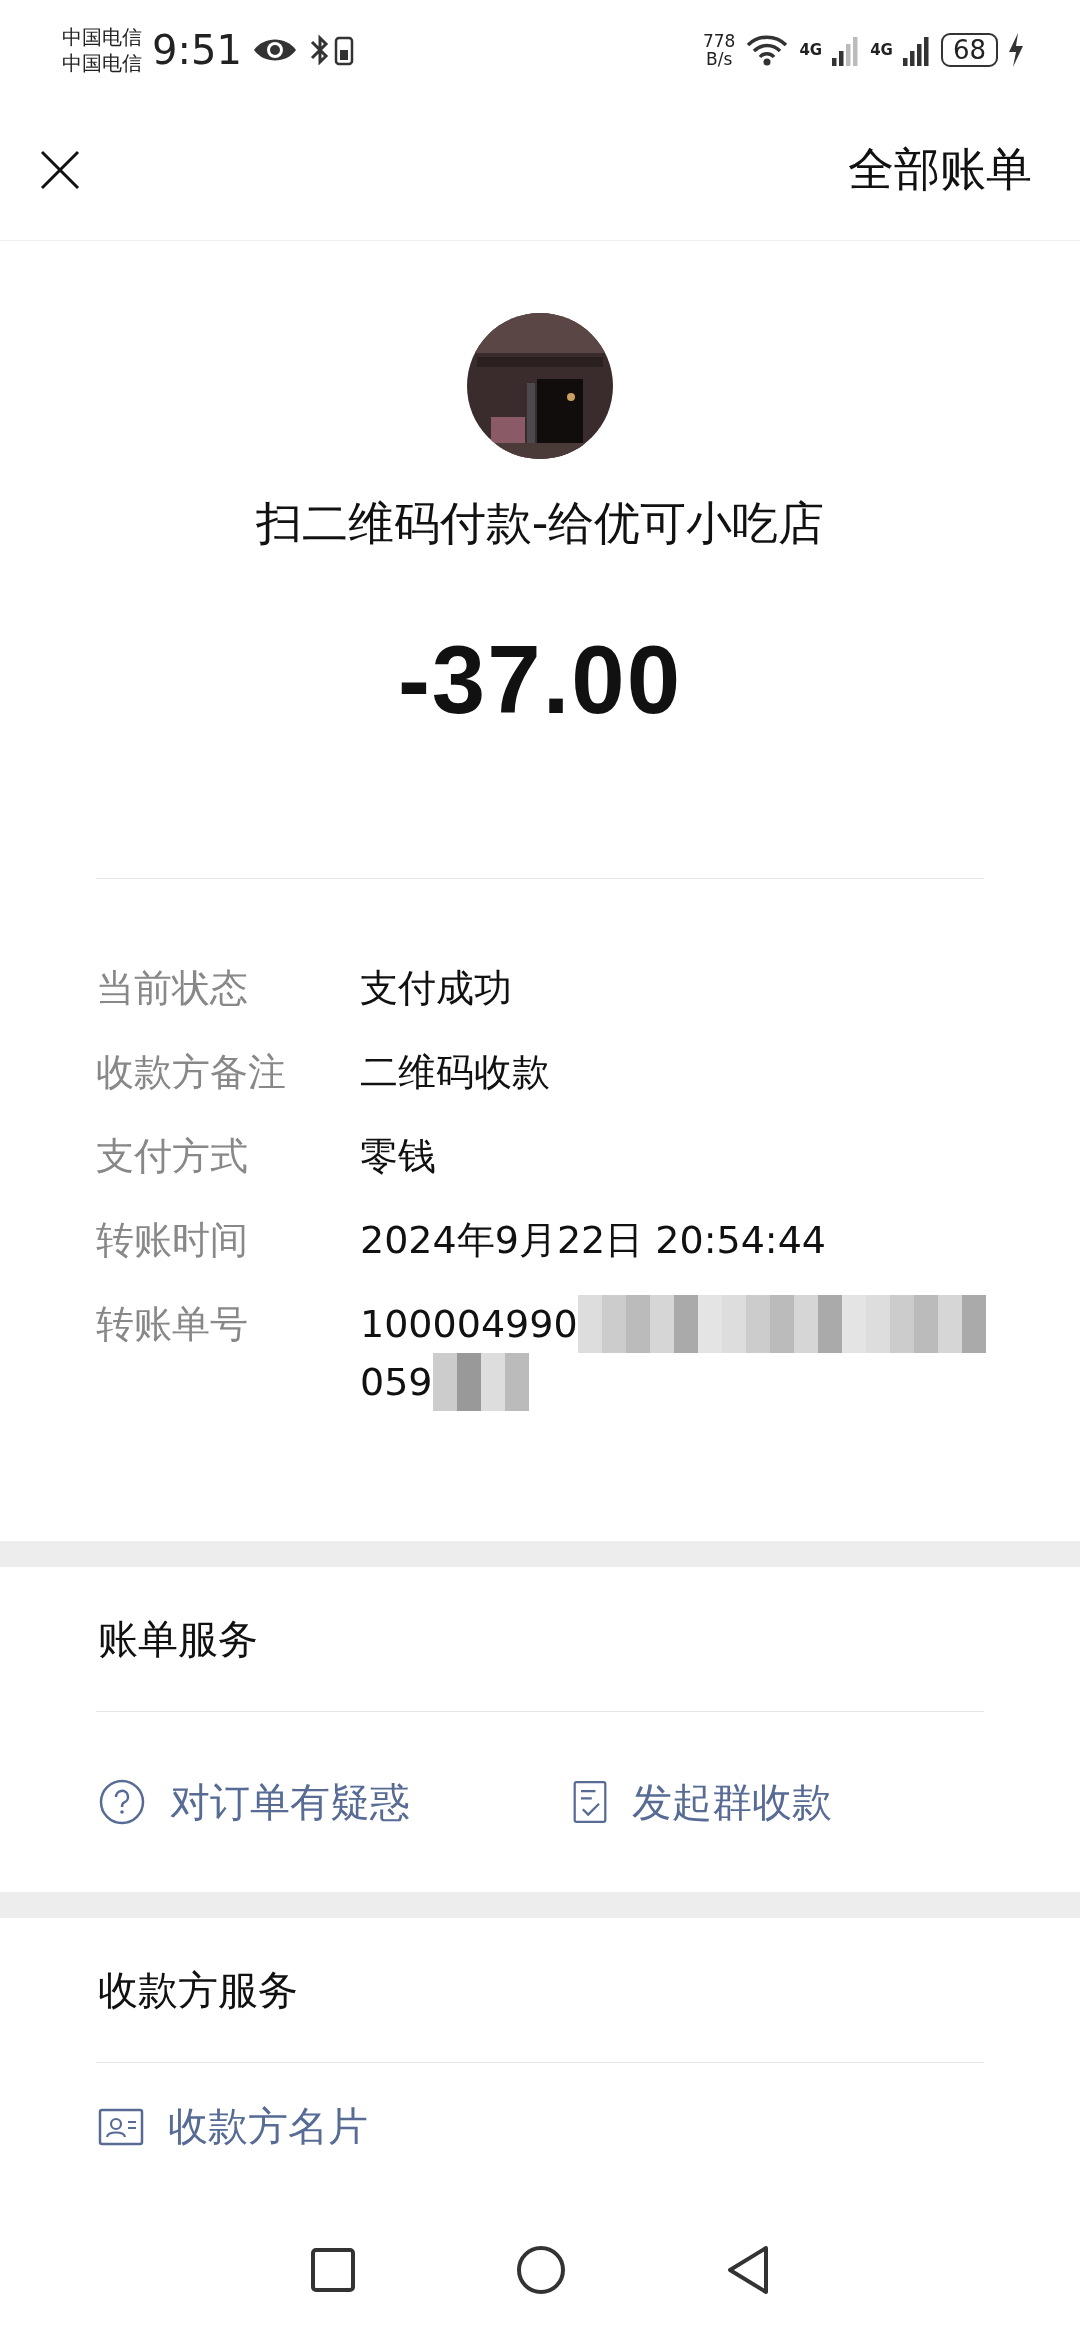 The height and width of the screenshot is (2330, 1080). I want to click on detail-value: 零钱, so click(398, 1156).